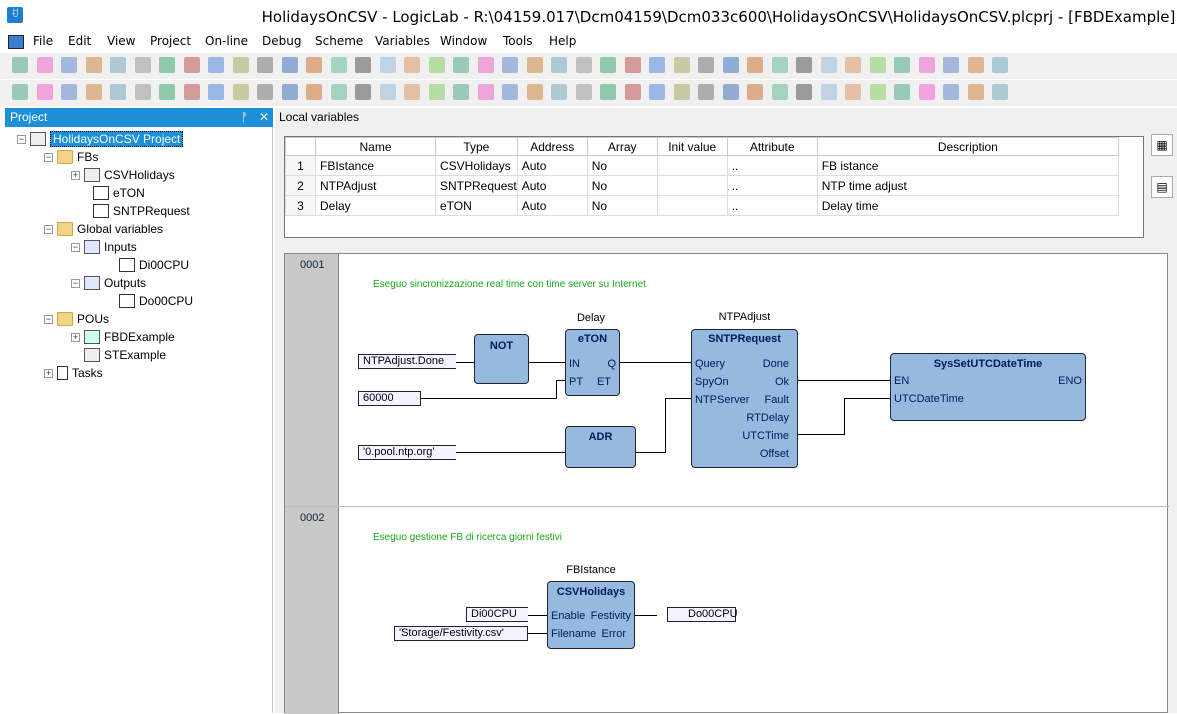 The image size is (1177, 714). Describe the element at coordinates (125, 355) in the screenshot. I see `tree-item-stexample: STExample` at that location.